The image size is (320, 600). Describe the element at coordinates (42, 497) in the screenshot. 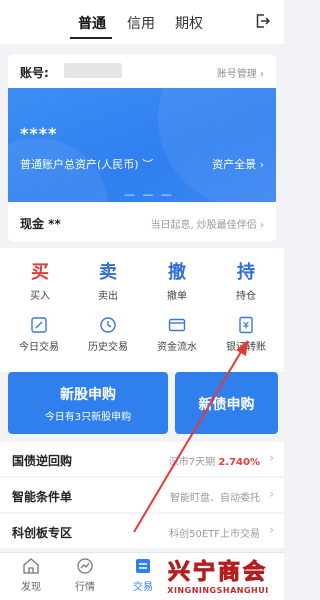

I see `list-item-title: 智能条件单` at that location.